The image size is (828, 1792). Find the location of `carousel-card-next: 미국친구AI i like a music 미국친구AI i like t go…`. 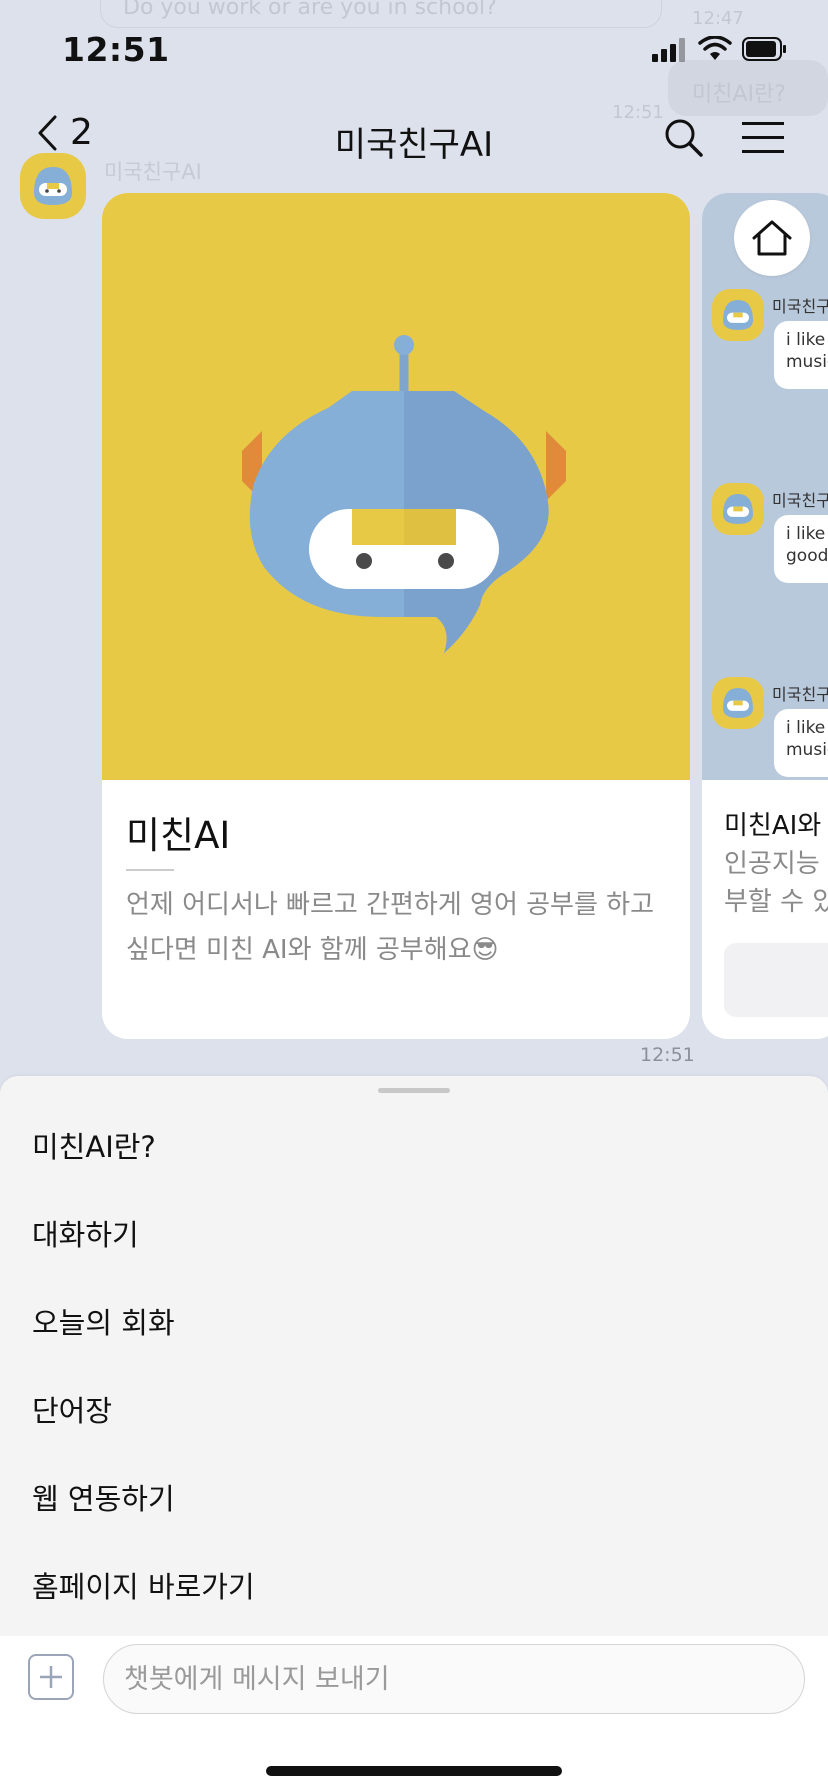

carousel-card-next: 미국친구AI i like a music 미국친구AI i like t go… is located at coordinates (765, 616).